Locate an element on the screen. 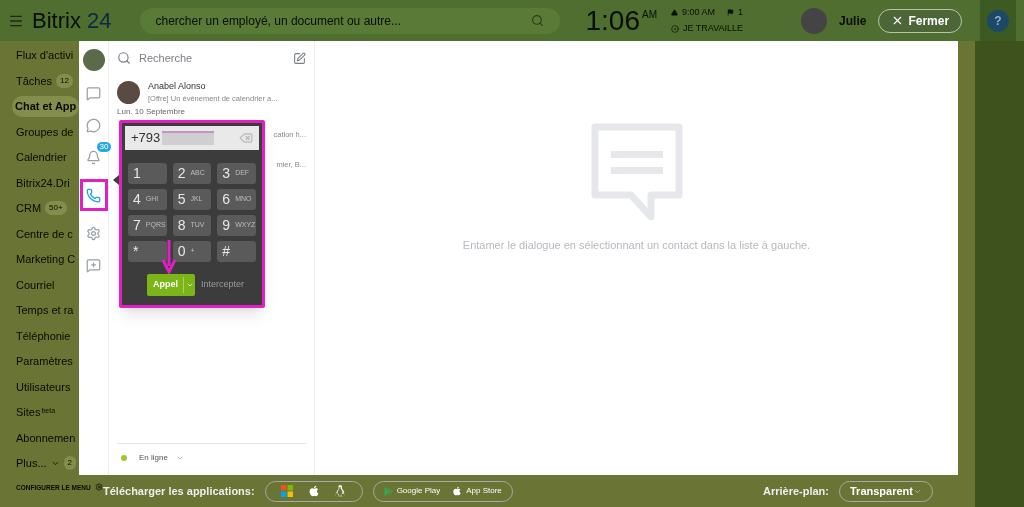  menu-item: Utilisateurs is located at coordinates (43, 386).